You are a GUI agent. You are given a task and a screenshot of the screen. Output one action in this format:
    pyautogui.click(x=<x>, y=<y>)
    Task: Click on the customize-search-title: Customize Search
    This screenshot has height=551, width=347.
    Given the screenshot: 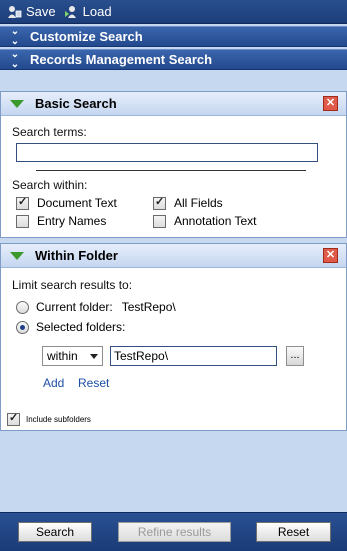 What is the action you would take?
    pyautogui.click(x=86, y=36)
    